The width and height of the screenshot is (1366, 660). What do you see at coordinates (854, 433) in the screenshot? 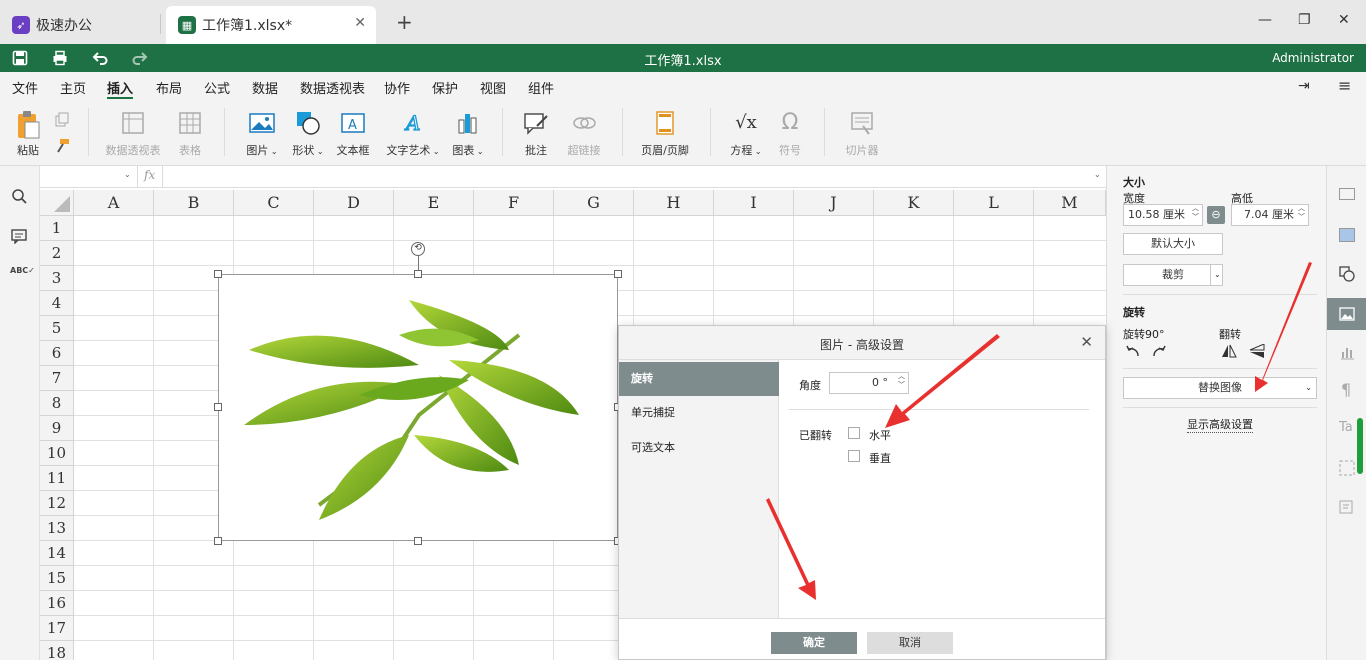
I see `horizontal-checkbox` at bounding box center [854, 433].